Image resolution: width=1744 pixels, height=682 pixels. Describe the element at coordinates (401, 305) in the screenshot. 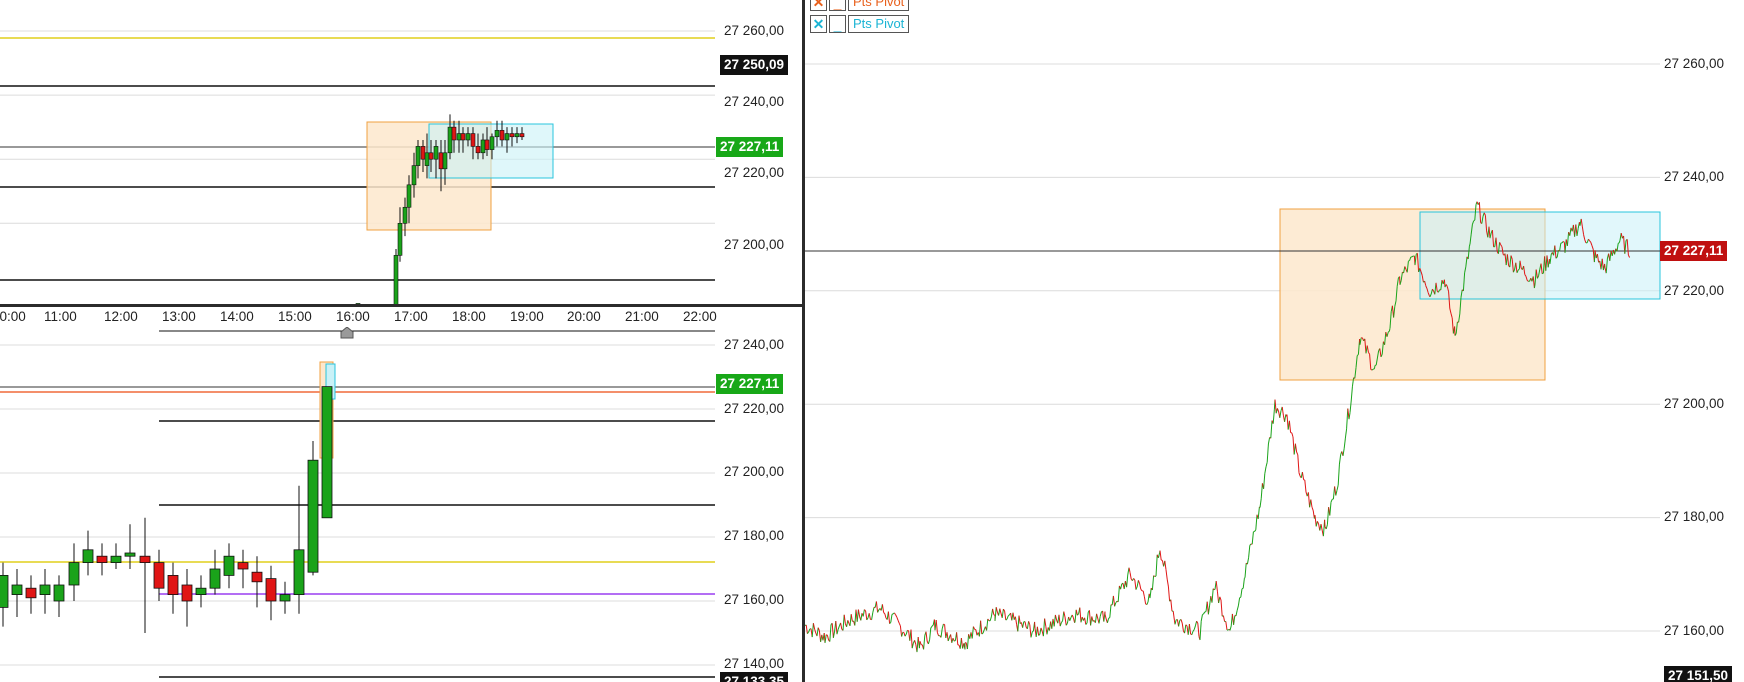

I see `pane-divider-horizontal` at that location.